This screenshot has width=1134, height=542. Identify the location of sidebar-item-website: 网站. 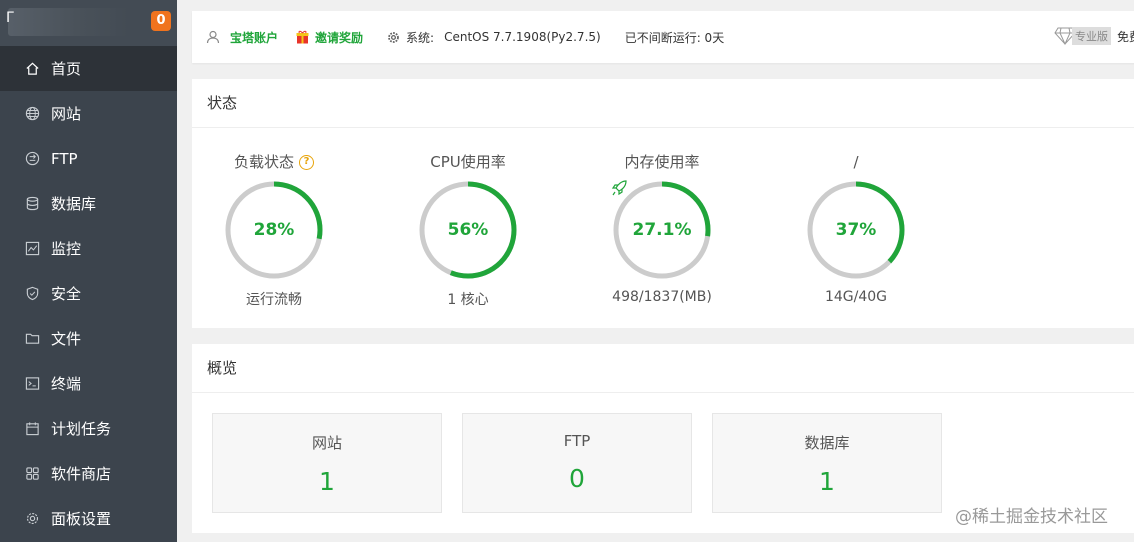
(88, 113).